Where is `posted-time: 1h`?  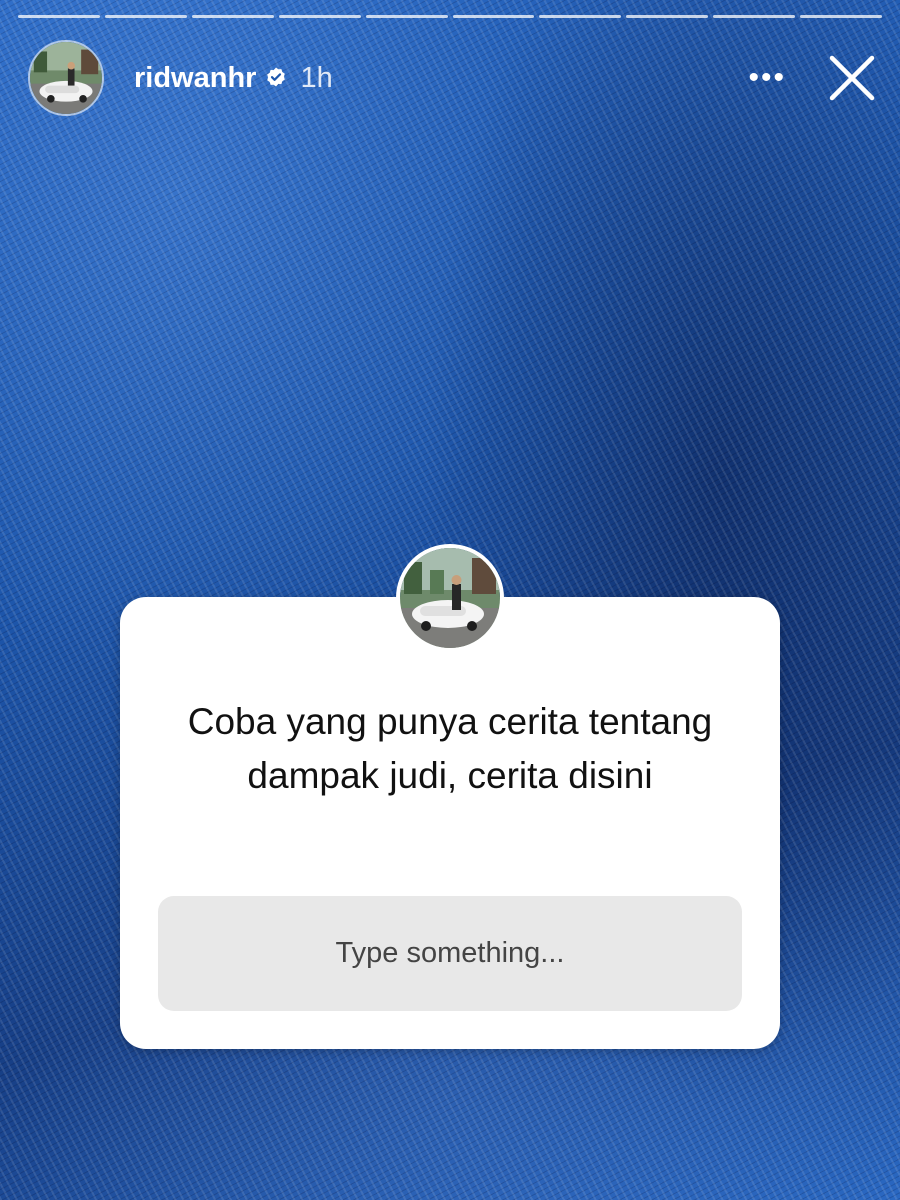 posted-time: 1h is located at coordinates (316, 77).